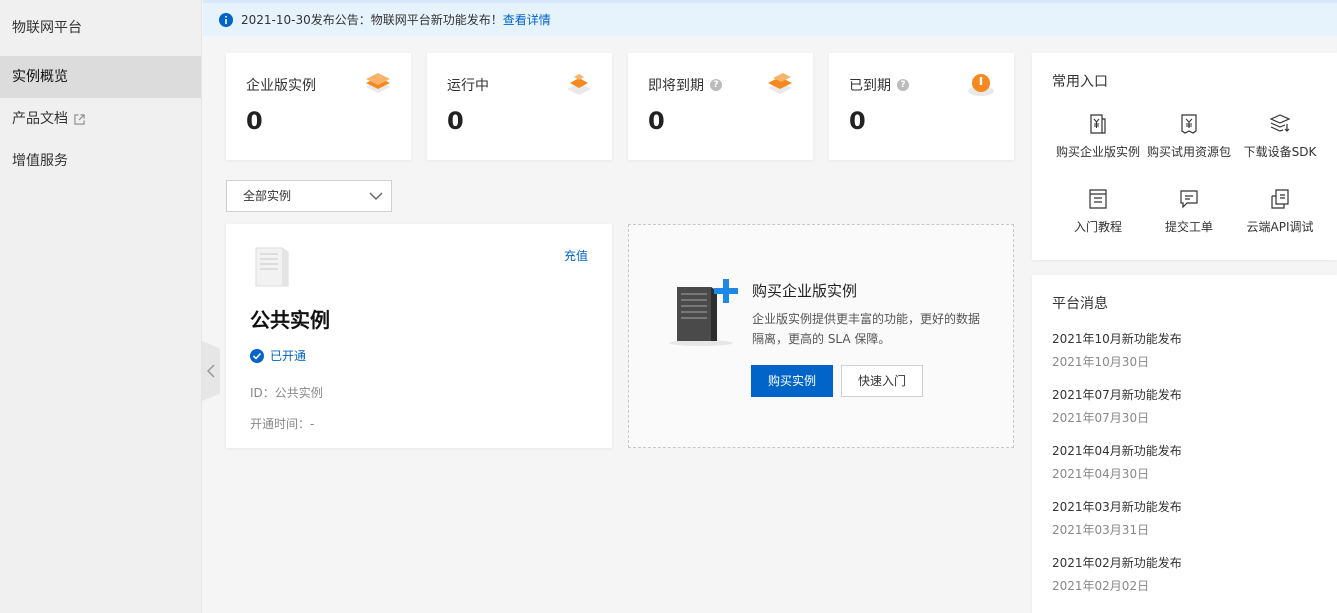 The image size is (1337, 613). I want to click on instance-filter-select: 全部实例, so click(309, 196).